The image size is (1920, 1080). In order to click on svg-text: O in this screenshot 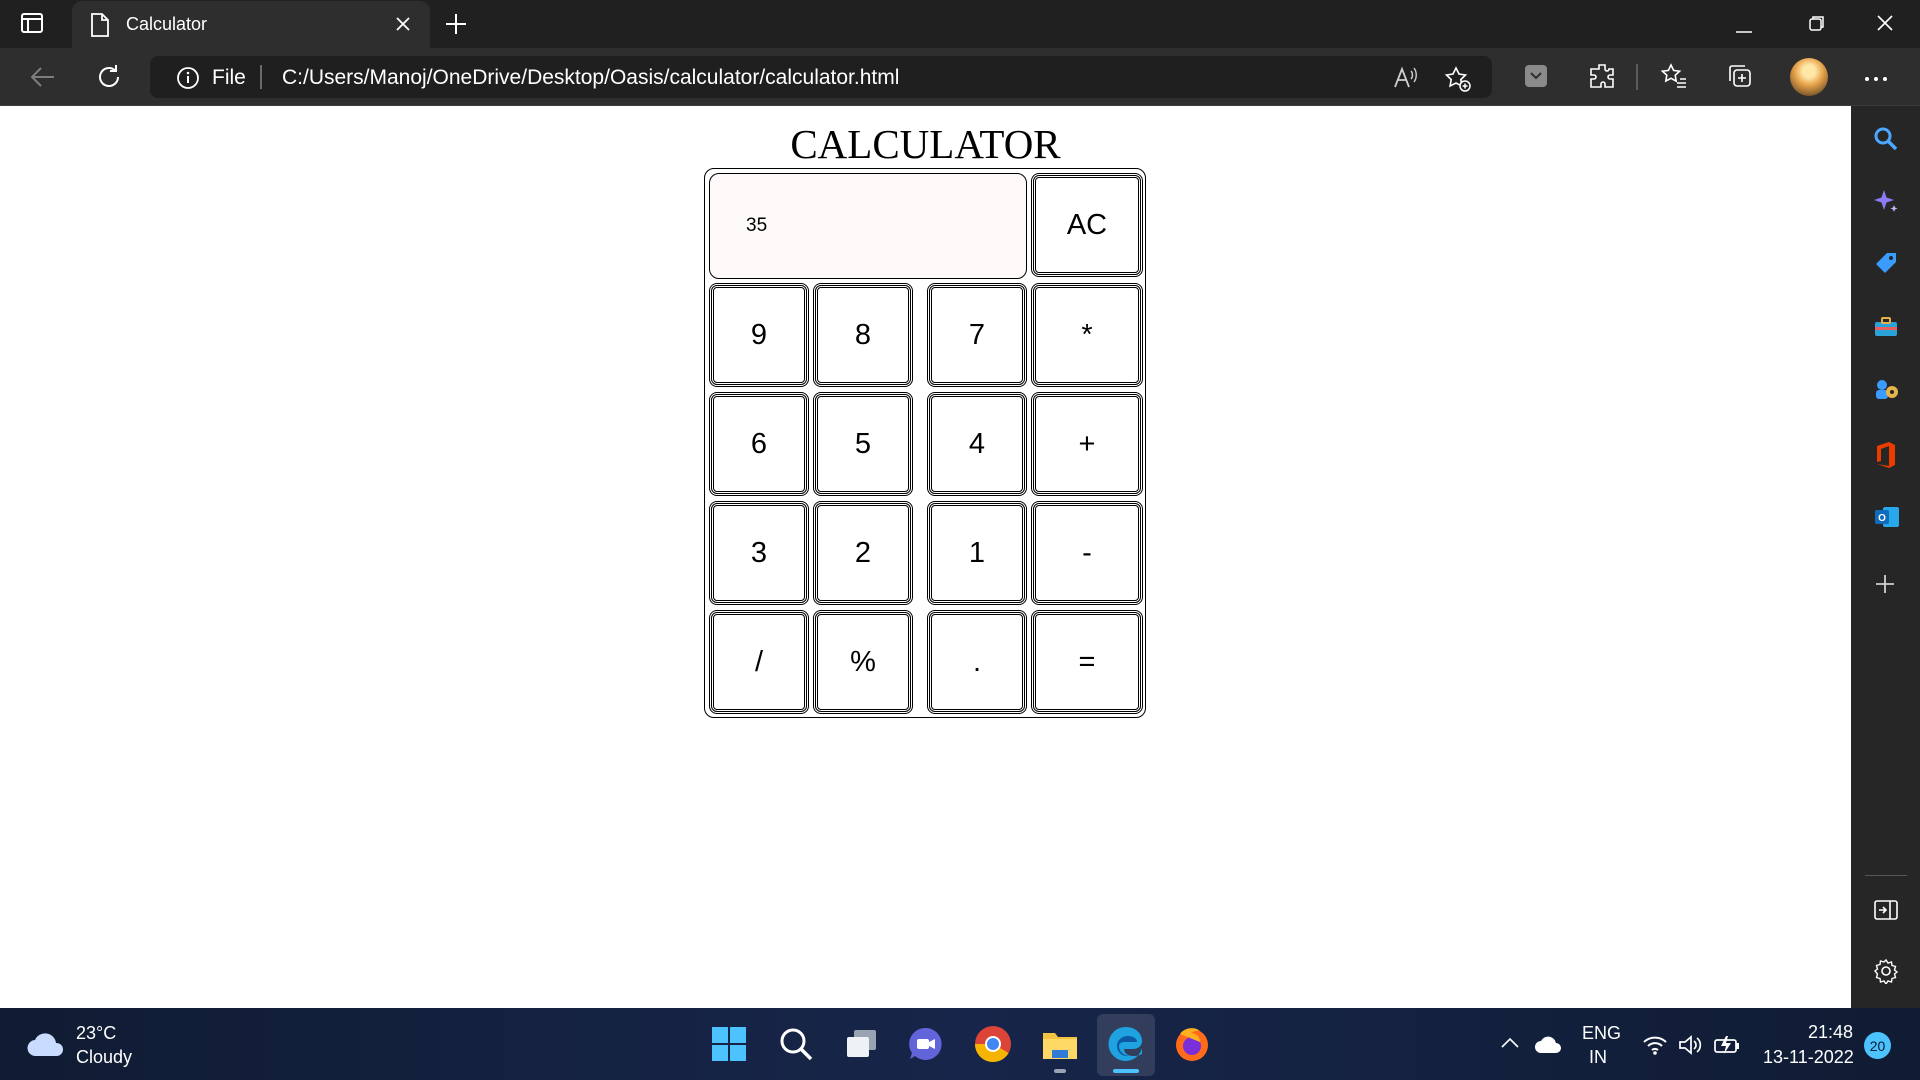, I will do `click(1882, 518)`.